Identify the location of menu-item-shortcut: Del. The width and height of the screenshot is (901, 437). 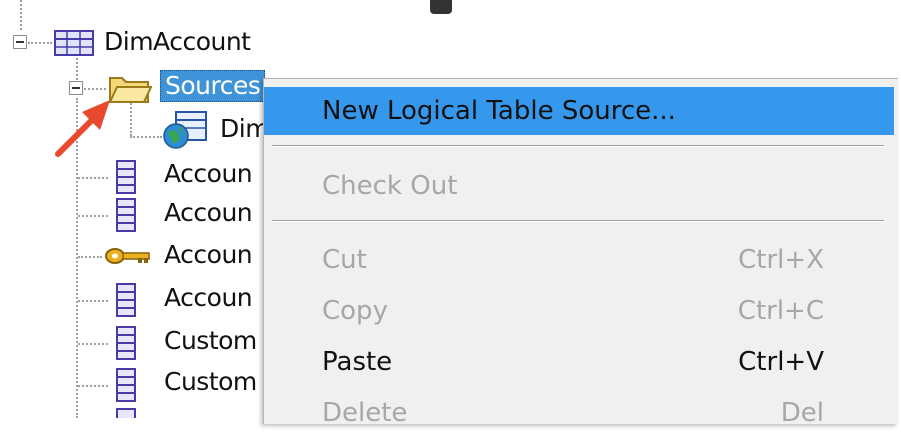
(802, 413).